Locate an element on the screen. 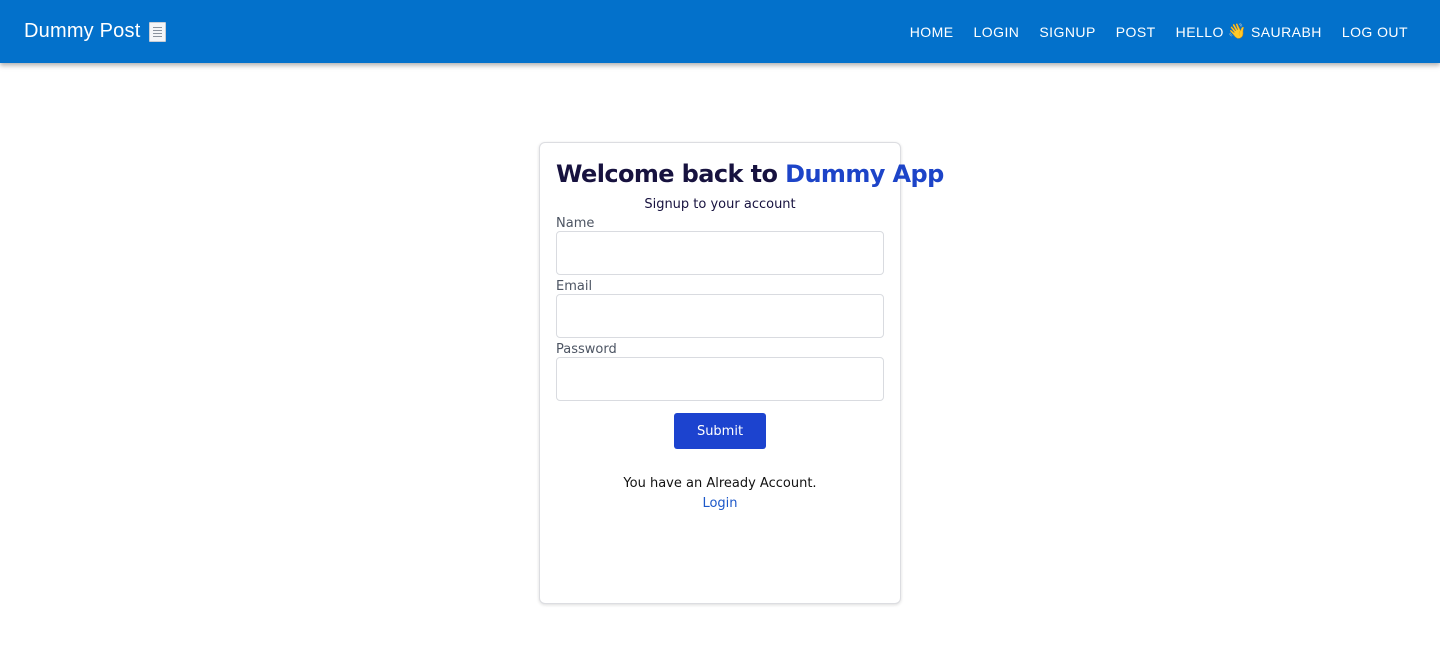 This screenshot has width=1440, height=659. submit-button: Submit is located at coordinates (720, 431).